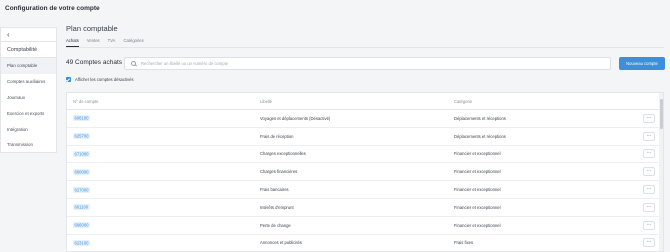 Image resolution: width=670 pixels, height=252 pixels. I want to click on show-disabled-row: Afficher les comptes désactivés, so click(100, 79).